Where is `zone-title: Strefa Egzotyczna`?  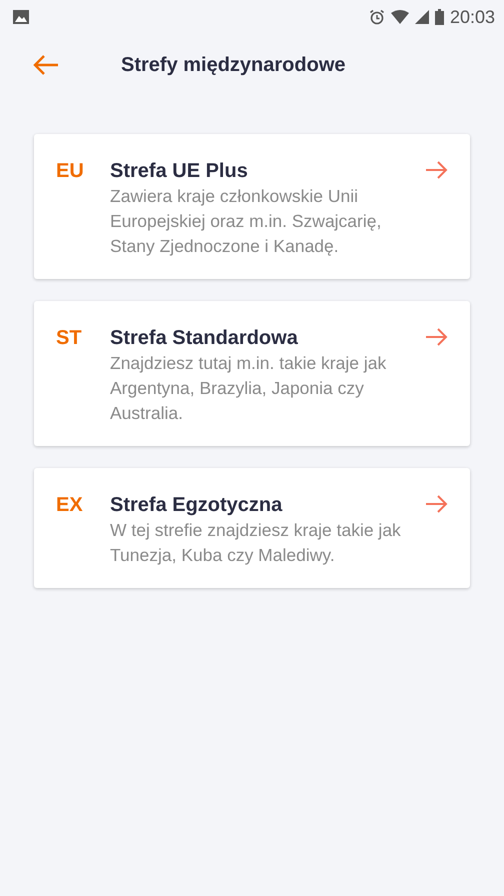
zone-title: Strefa Egzotyczna is located at coordinates (197, 505).